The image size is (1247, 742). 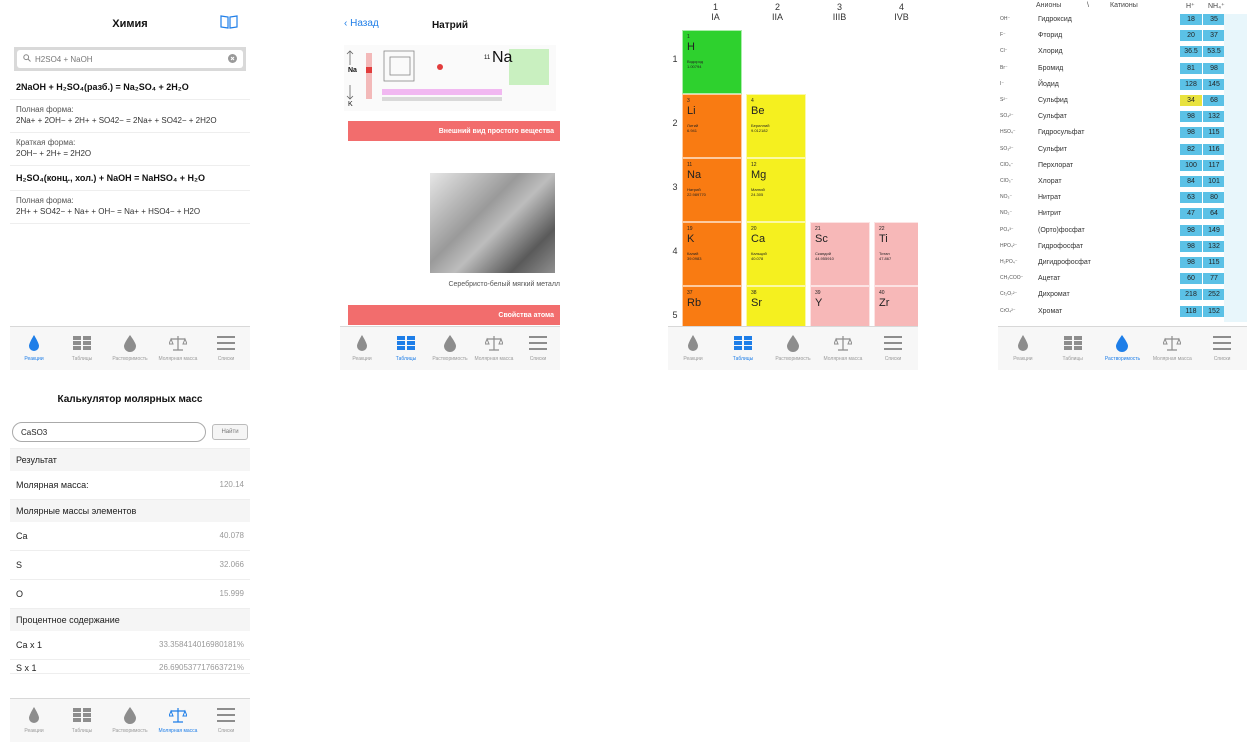 I want to click on find-button: Найти, so click(x=230, y=432).